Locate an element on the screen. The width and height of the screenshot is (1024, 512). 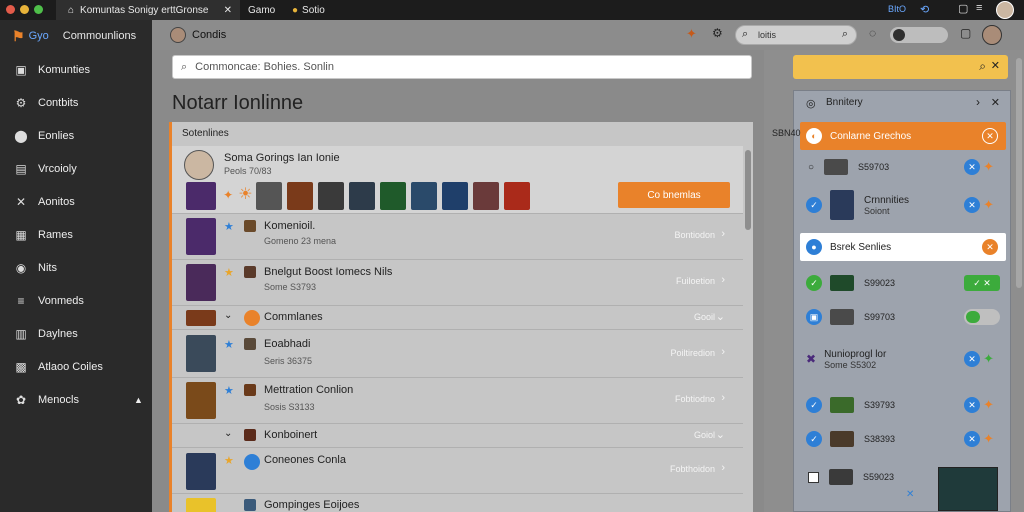
sidebar-item-aonitos: ✕ Aonitos is located at coordinates (76, 201).